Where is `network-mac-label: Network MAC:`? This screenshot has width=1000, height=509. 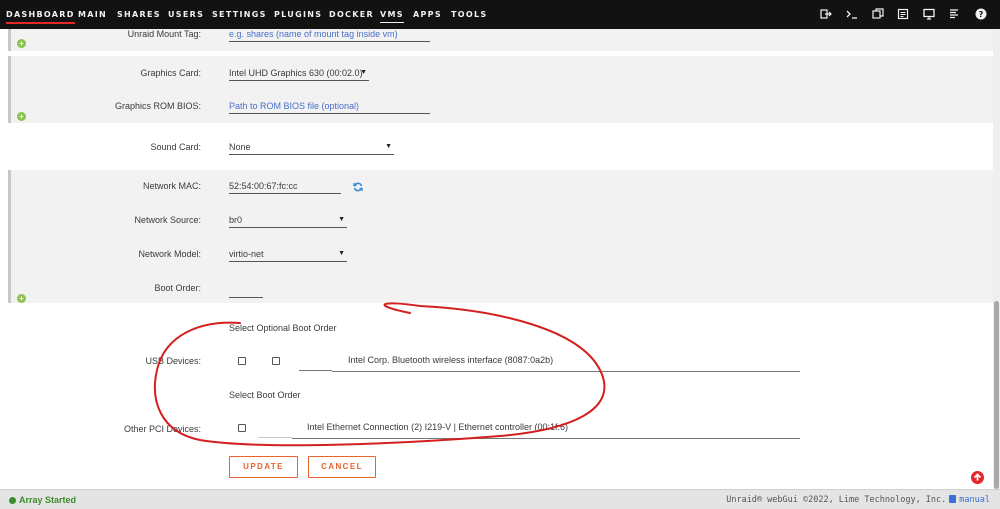
network-mac-label: Network MAC: is located at coordinates (171, 186).